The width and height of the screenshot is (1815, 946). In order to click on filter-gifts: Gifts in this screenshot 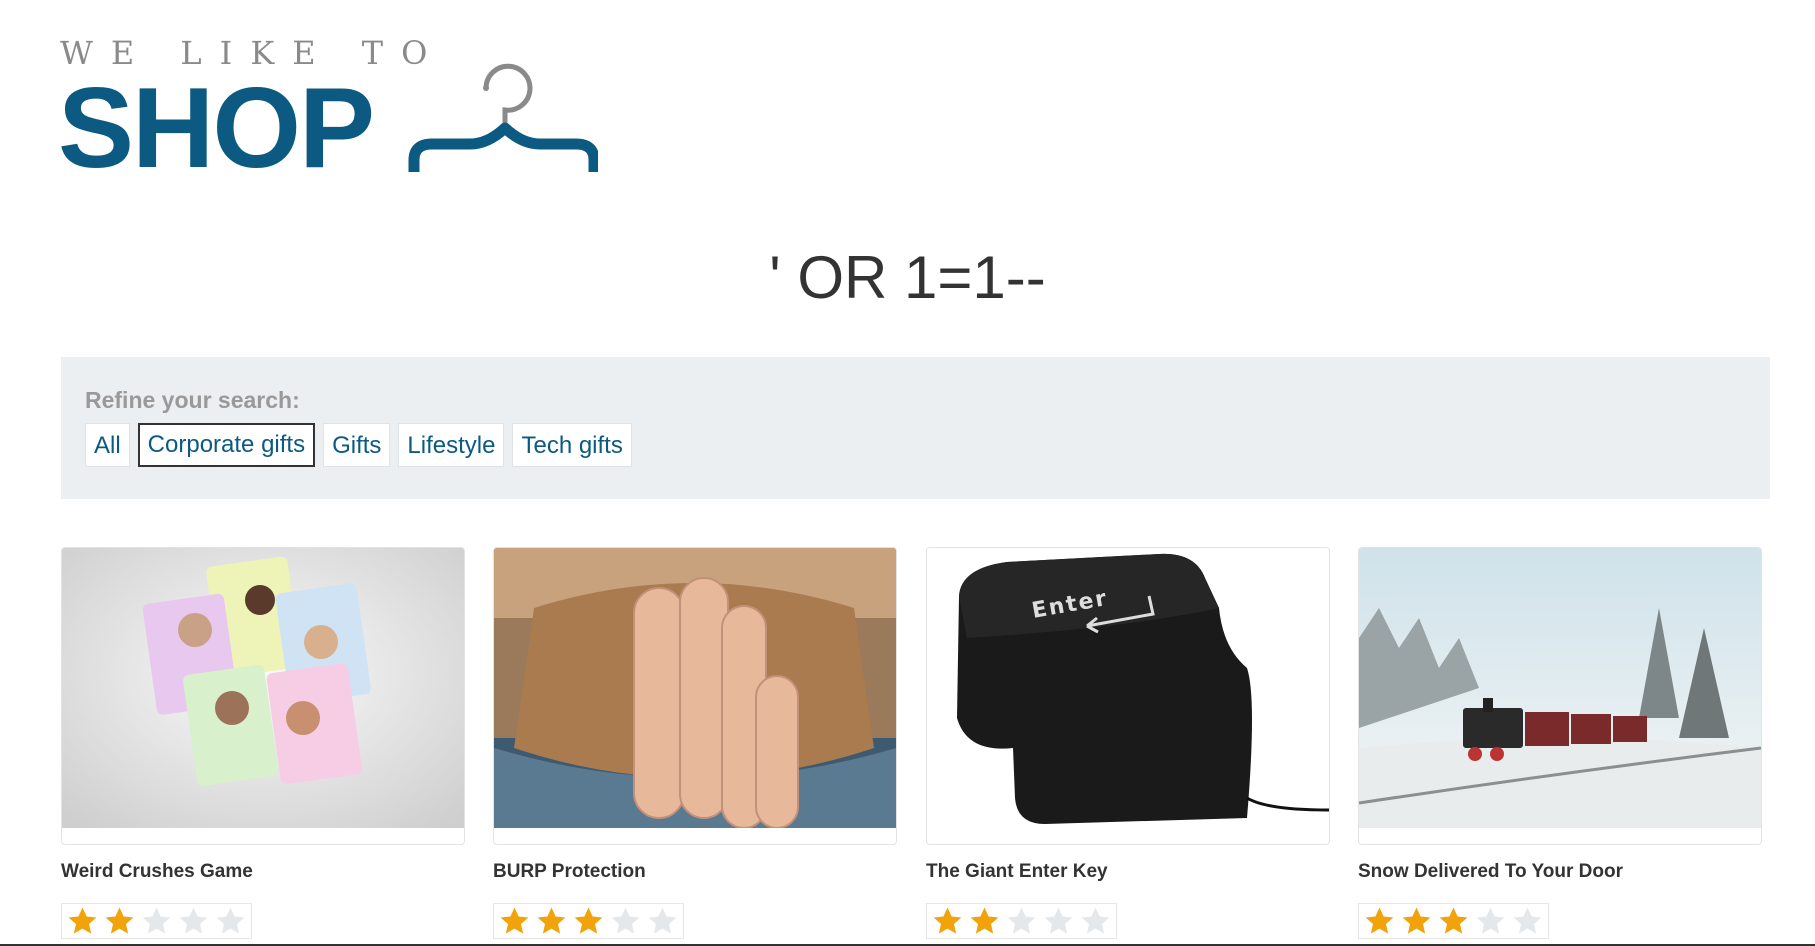, I will do `click(357, 445)`.